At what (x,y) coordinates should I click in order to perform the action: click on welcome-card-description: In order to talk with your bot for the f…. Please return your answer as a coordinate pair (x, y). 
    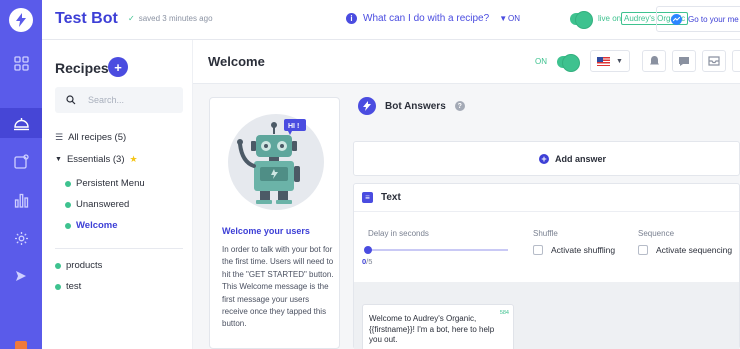
    Looking at the image, I should click on (278, 287).